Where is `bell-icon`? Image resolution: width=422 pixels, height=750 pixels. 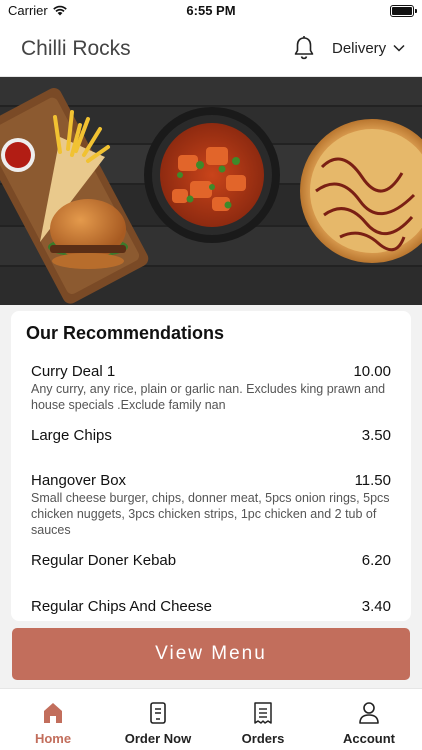
bell-icon is located at coordinates (304, 48).